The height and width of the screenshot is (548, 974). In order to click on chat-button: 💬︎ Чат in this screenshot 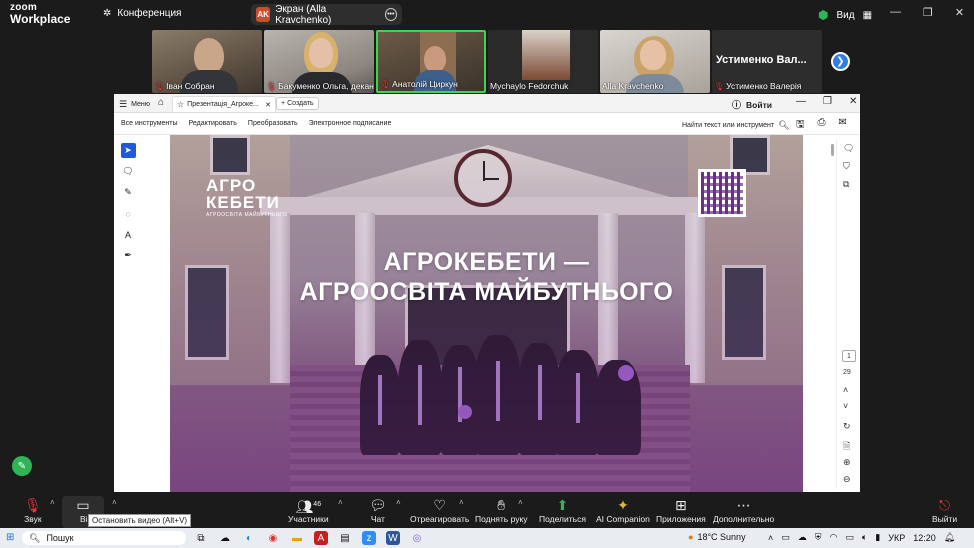, I will do `click(378, 510)`.